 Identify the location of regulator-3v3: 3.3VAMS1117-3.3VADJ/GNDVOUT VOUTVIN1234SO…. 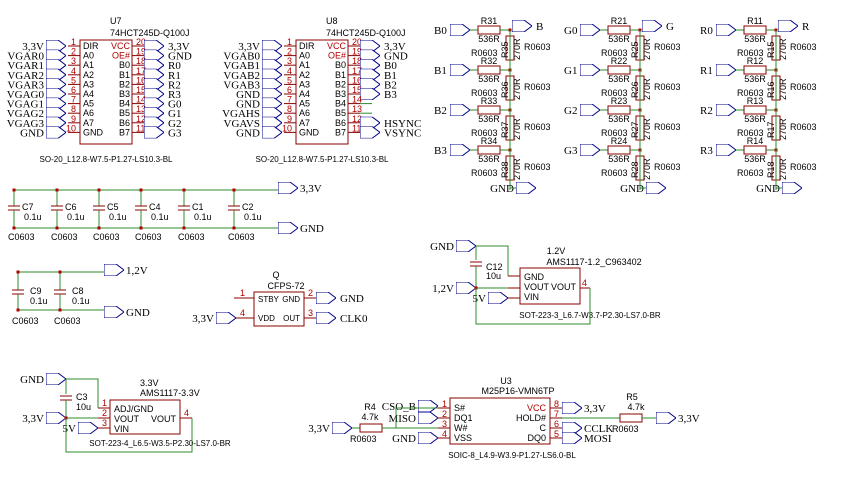
(125, 413).